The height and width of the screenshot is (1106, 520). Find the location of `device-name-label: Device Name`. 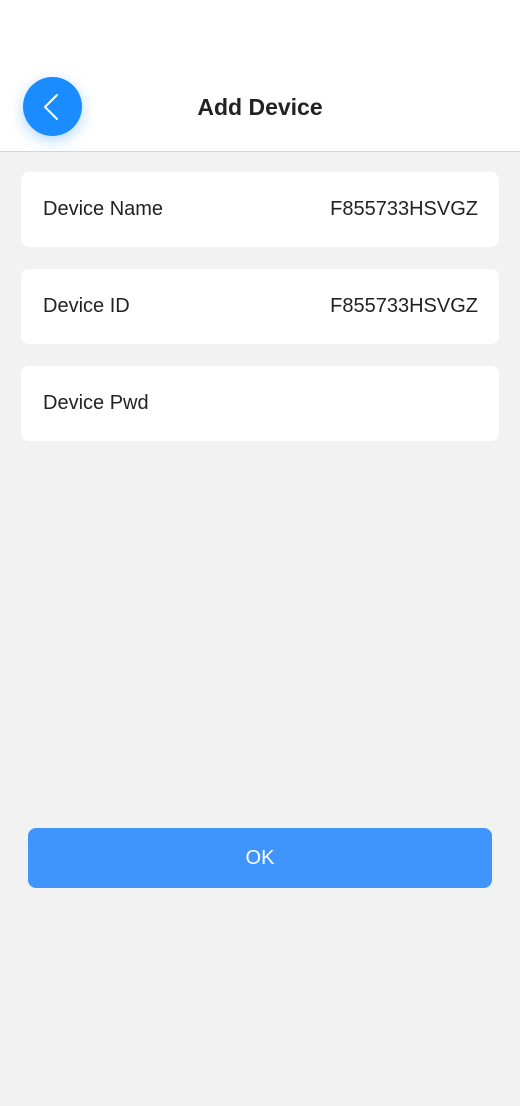

device-name-label: Device Name is located at coordinates (103, 209).